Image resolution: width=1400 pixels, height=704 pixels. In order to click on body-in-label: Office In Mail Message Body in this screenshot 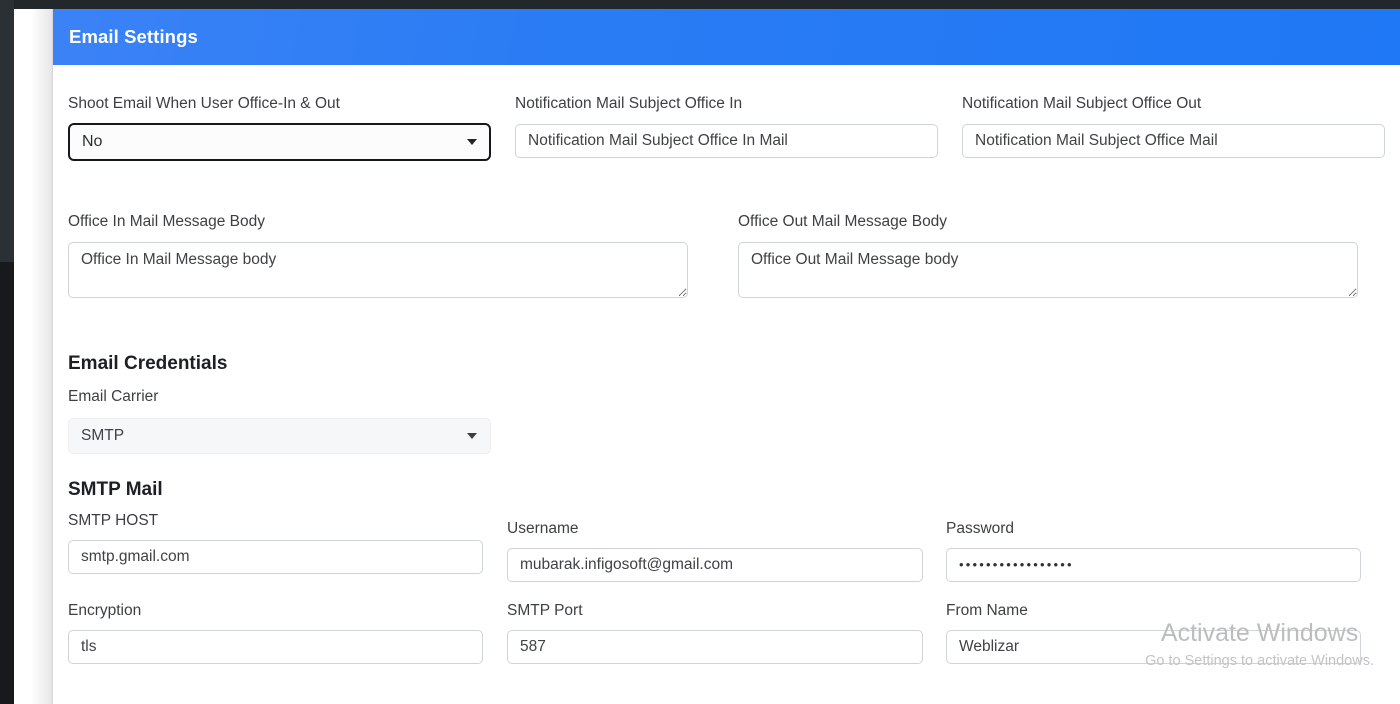, I will do `click(166, 221)`.